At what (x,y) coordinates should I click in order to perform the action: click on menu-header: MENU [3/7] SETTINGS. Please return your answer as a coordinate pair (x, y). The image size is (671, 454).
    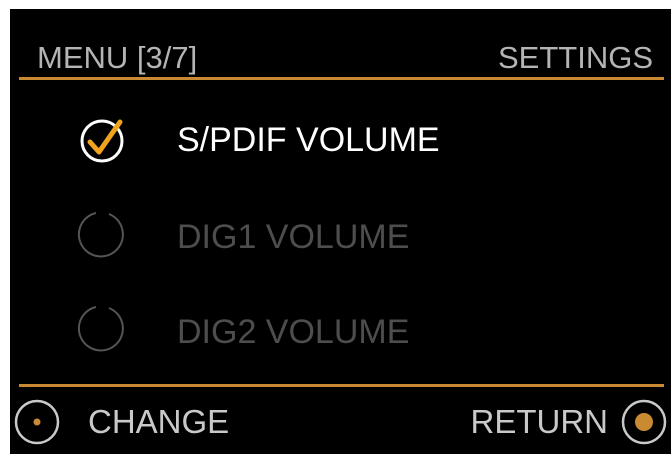
    Looking at the image, I should click on (340, 43).